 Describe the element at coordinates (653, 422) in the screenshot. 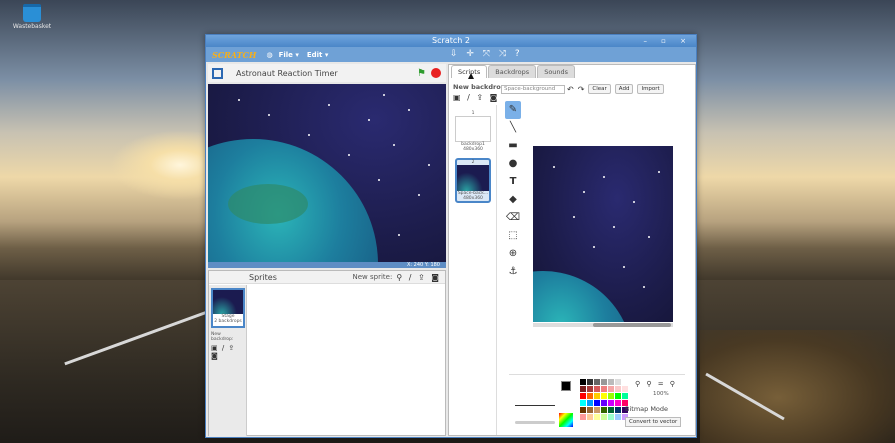

I see `convert-to-vector-button: Convert to vector` at that location.